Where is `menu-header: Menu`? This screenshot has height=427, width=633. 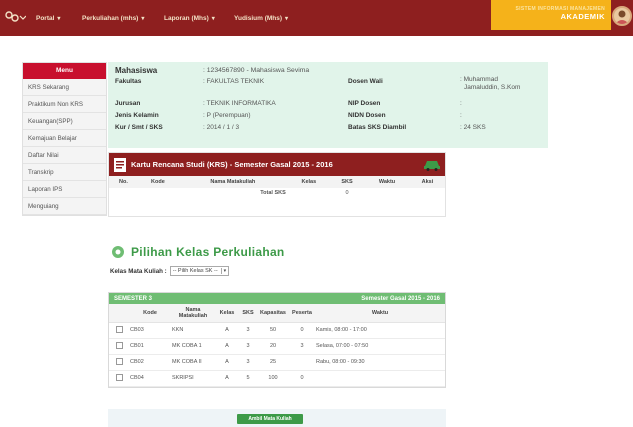 menu-header: Menu is located at coordinates (64, 71).